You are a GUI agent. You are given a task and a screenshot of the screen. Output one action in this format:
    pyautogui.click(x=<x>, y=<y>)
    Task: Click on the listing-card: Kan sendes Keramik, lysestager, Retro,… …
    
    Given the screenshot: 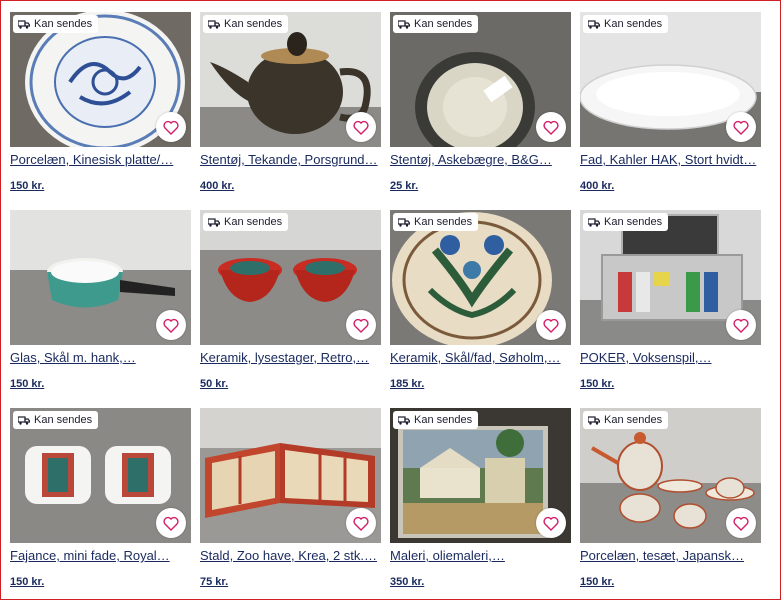 What is the action you would take?
    pyautogui.click(x=290, y=300)
    